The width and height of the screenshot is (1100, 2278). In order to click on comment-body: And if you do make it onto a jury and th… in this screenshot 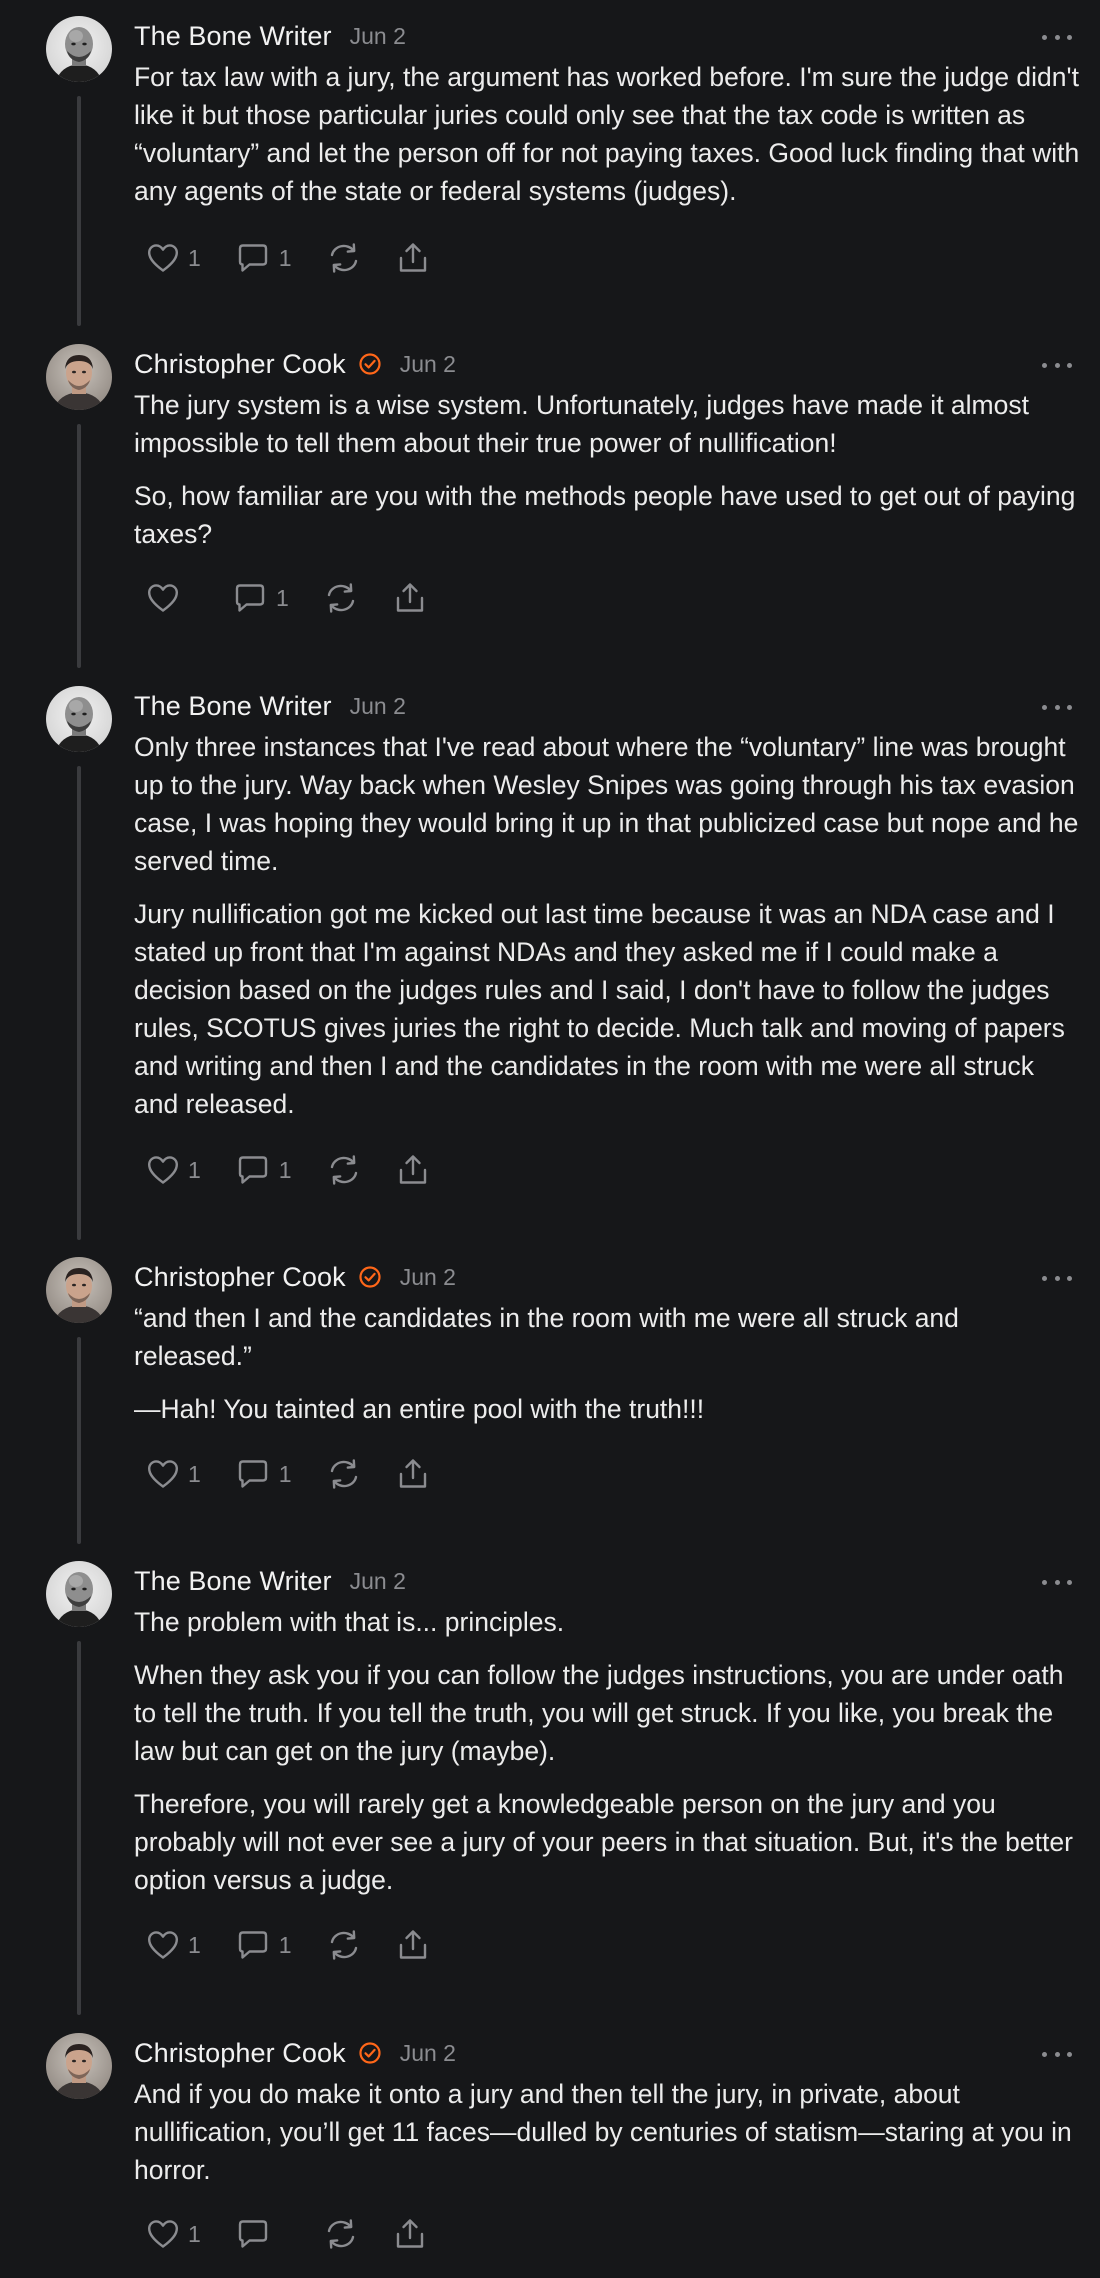, I will do `click(609, 2139)`.